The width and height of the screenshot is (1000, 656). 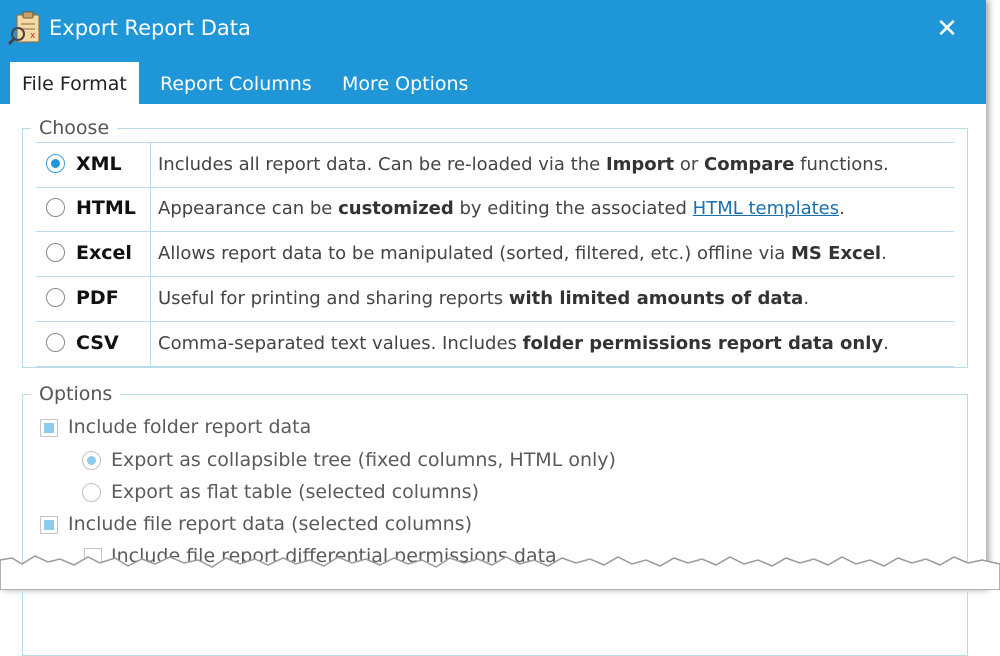 I want to click on description-emphasis: folder permissions report data only, so click(x=703, y=343).